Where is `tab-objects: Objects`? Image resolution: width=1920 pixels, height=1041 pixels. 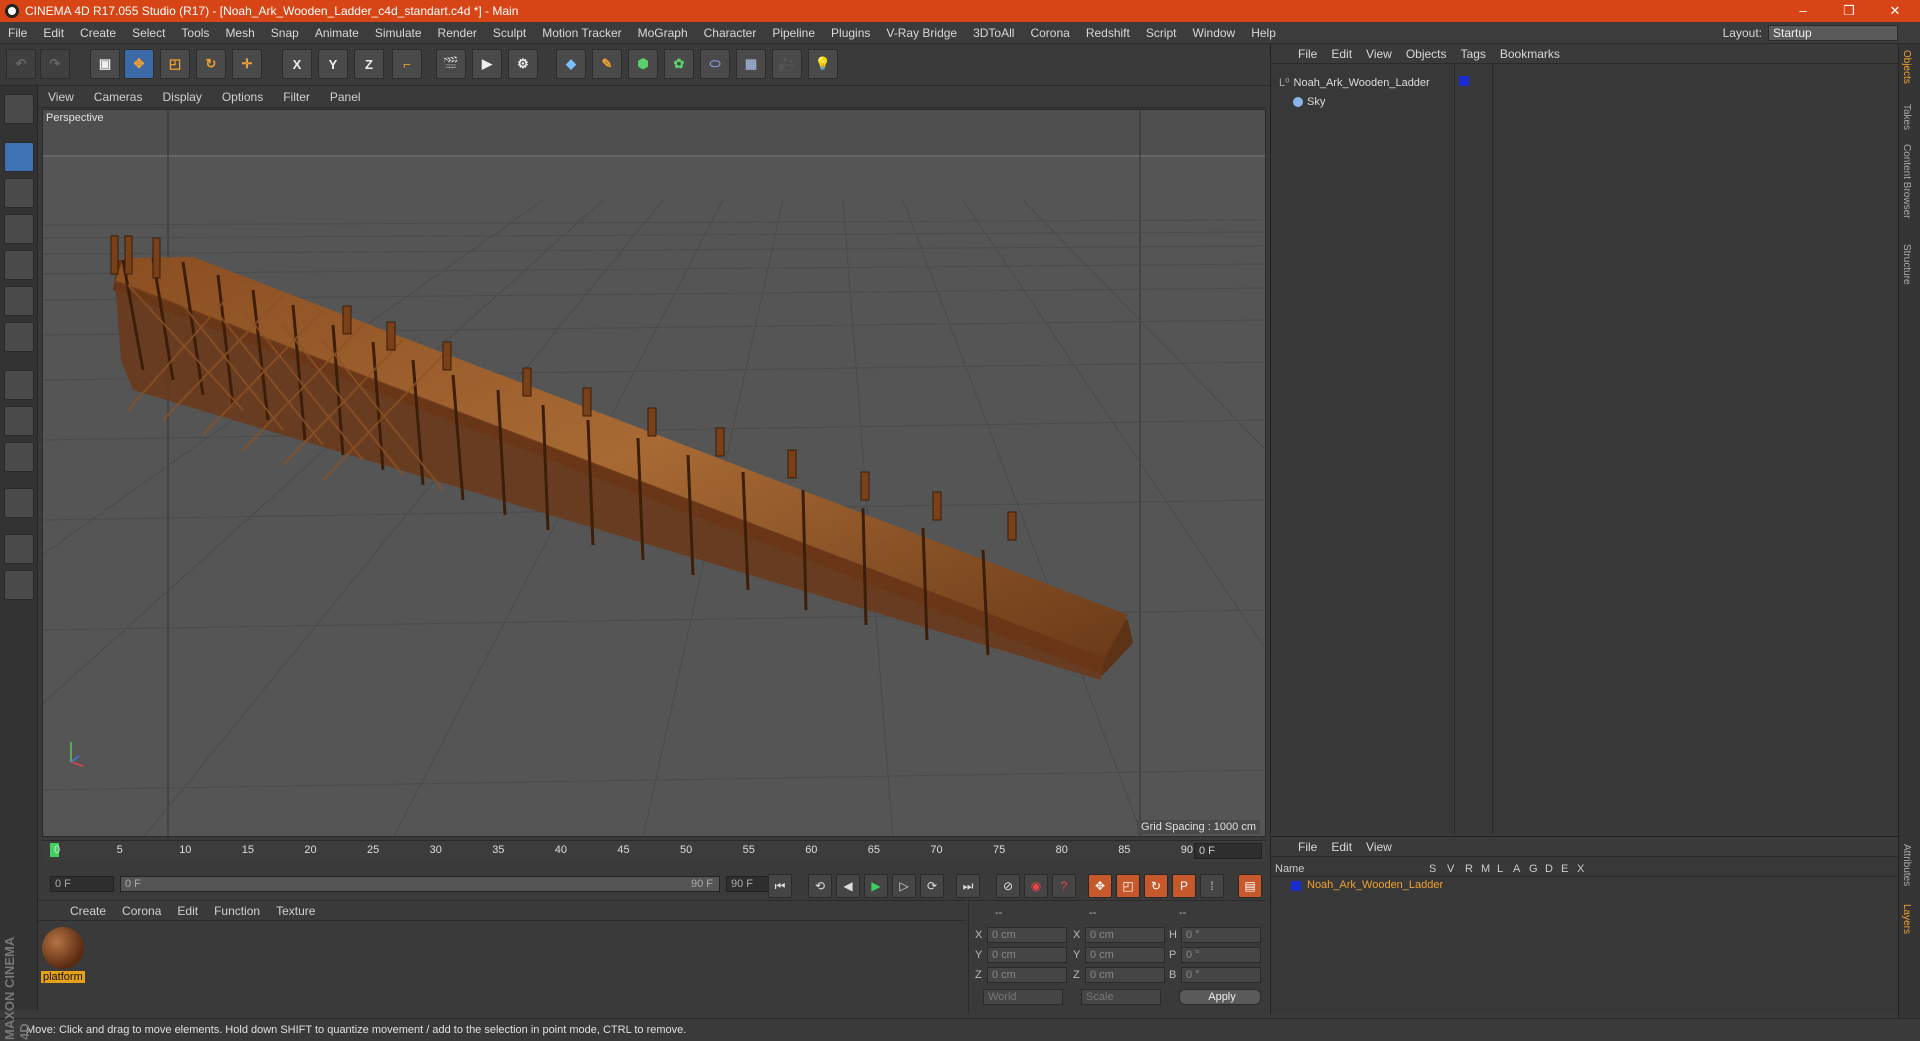 tab-objects: Objects is located at coordinates (1906, 67).